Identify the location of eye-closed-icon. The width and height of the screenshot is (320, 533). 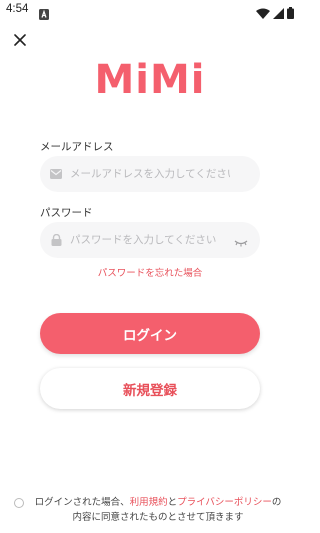
(241, 240).